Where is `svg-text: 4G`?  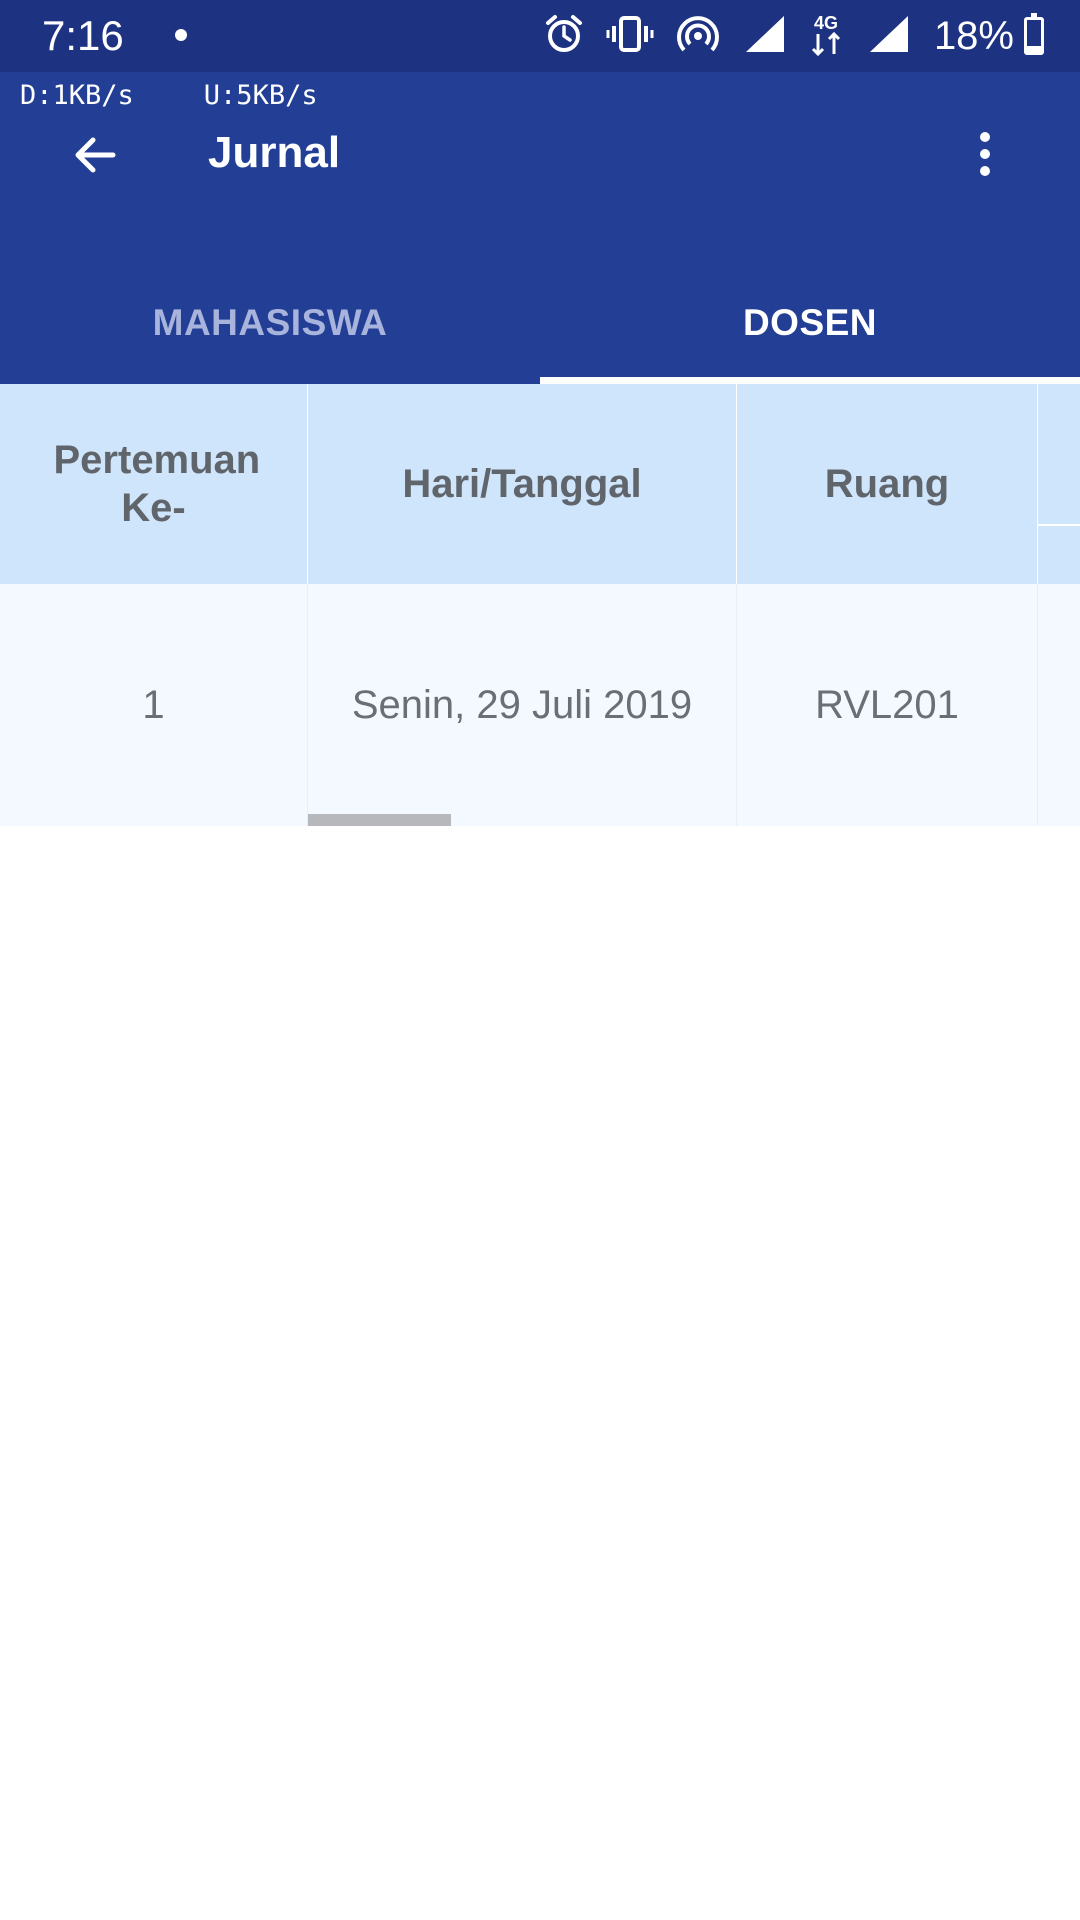
svg-text: 4G is located at coordinates (826, 23).